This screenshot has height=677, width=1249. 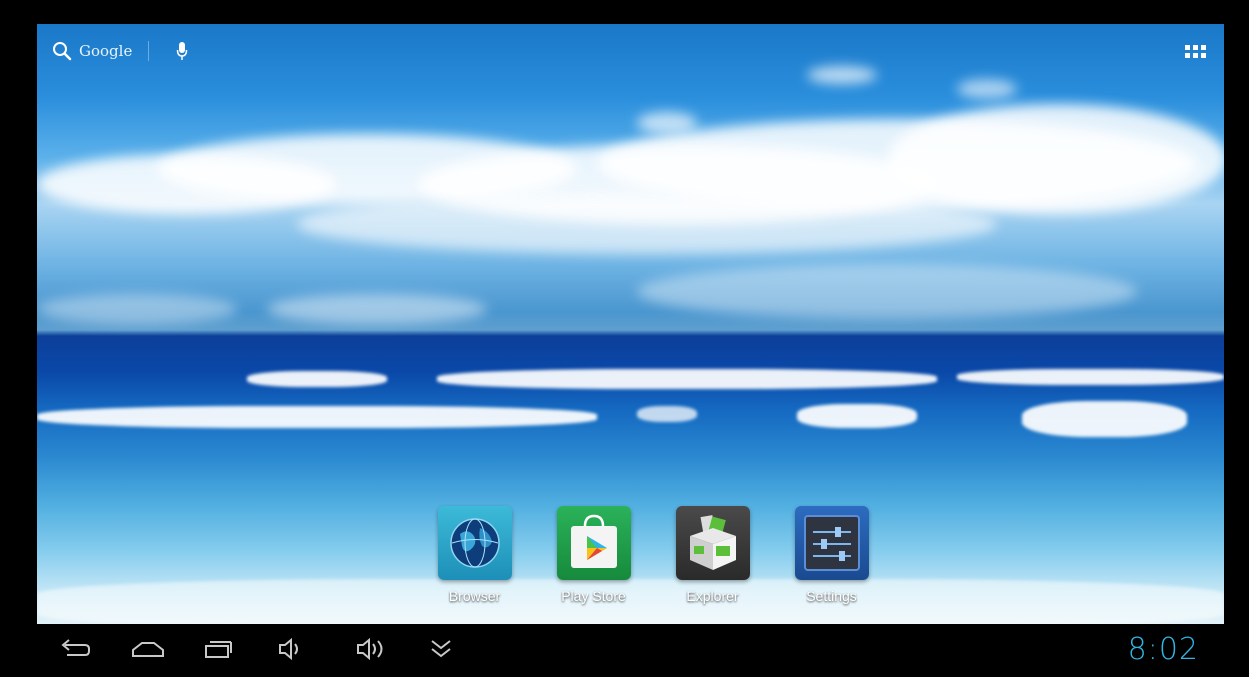 I want to click on google-search-widget: Google, so click(x=122, y=51).